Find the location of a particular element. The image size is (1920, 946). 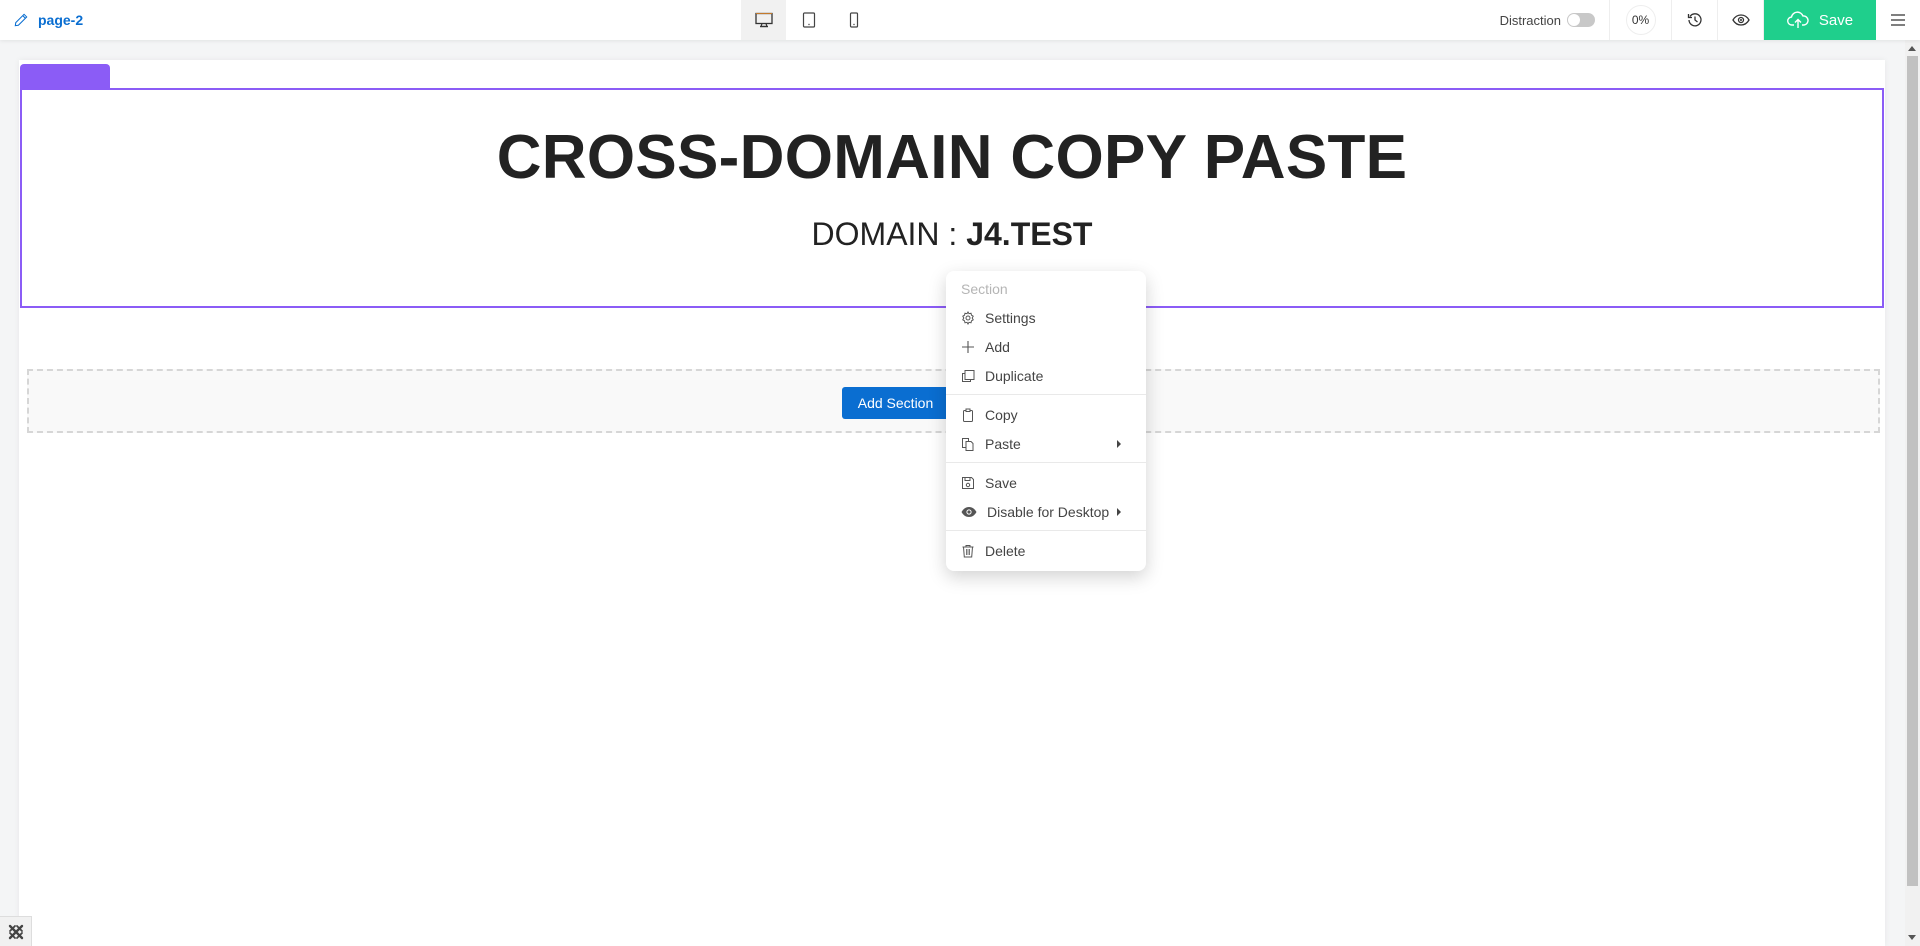

preview-button is located at coordinates (1741, 20).